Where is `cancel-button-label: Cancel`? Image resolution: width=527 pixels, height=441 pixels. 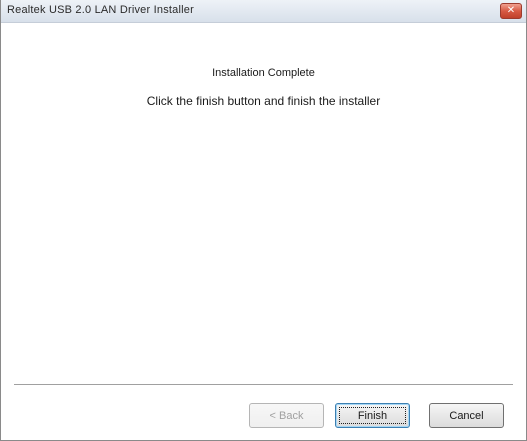 cancel-button-label: Cancel is located at coordinates (466, 415).